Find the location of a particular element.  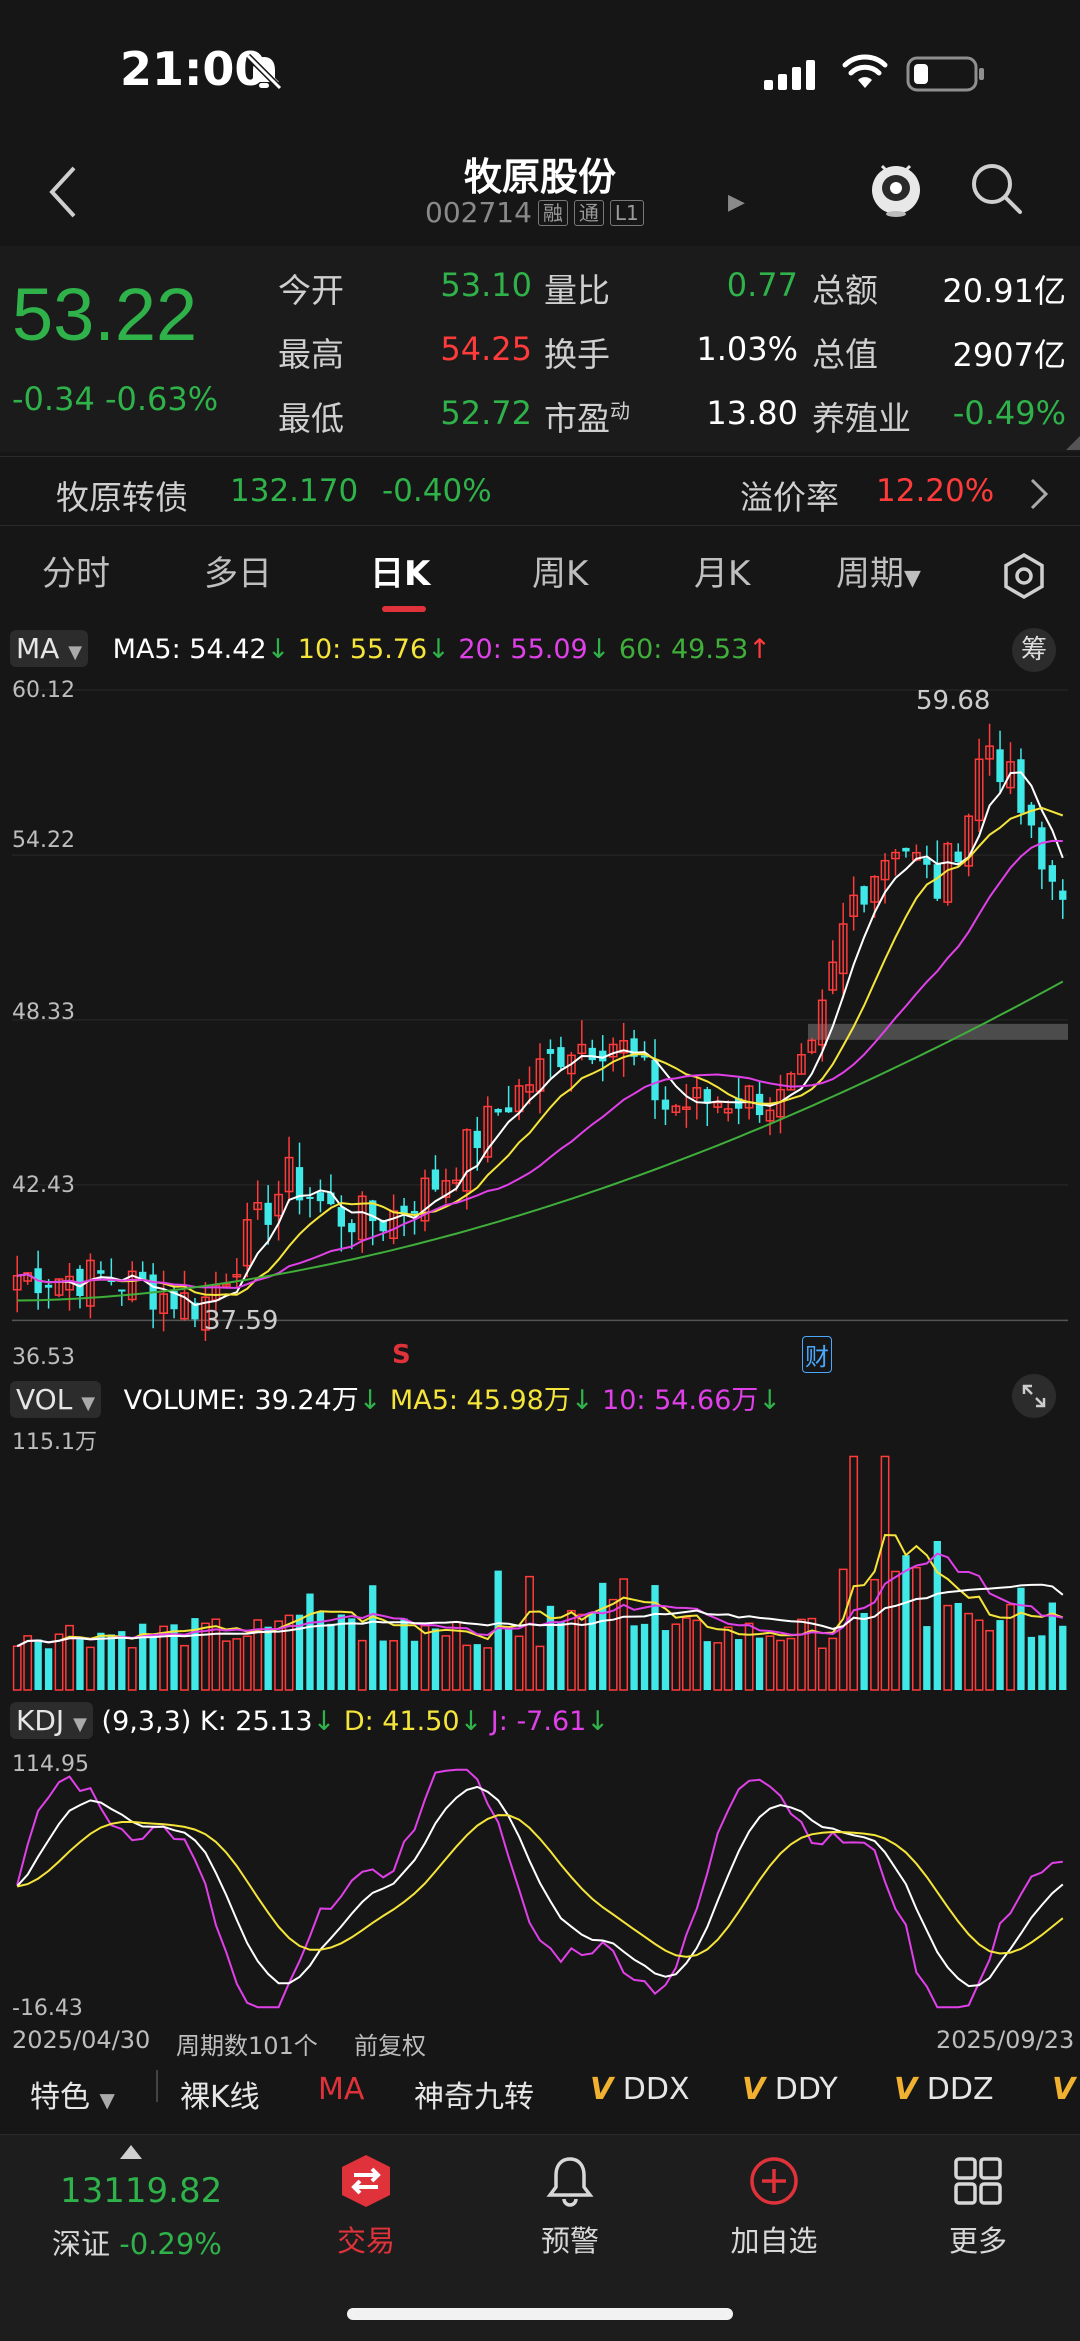

toolbar-naked-k: 裸K线 is located at coordinates (220, 2094).